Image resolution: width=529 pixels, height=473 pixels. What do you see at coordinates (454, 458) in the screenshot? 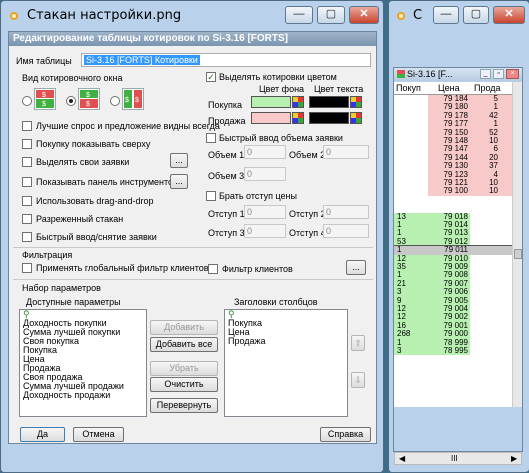
I see `scroll-grip: III` at bounding box center [454, 458].